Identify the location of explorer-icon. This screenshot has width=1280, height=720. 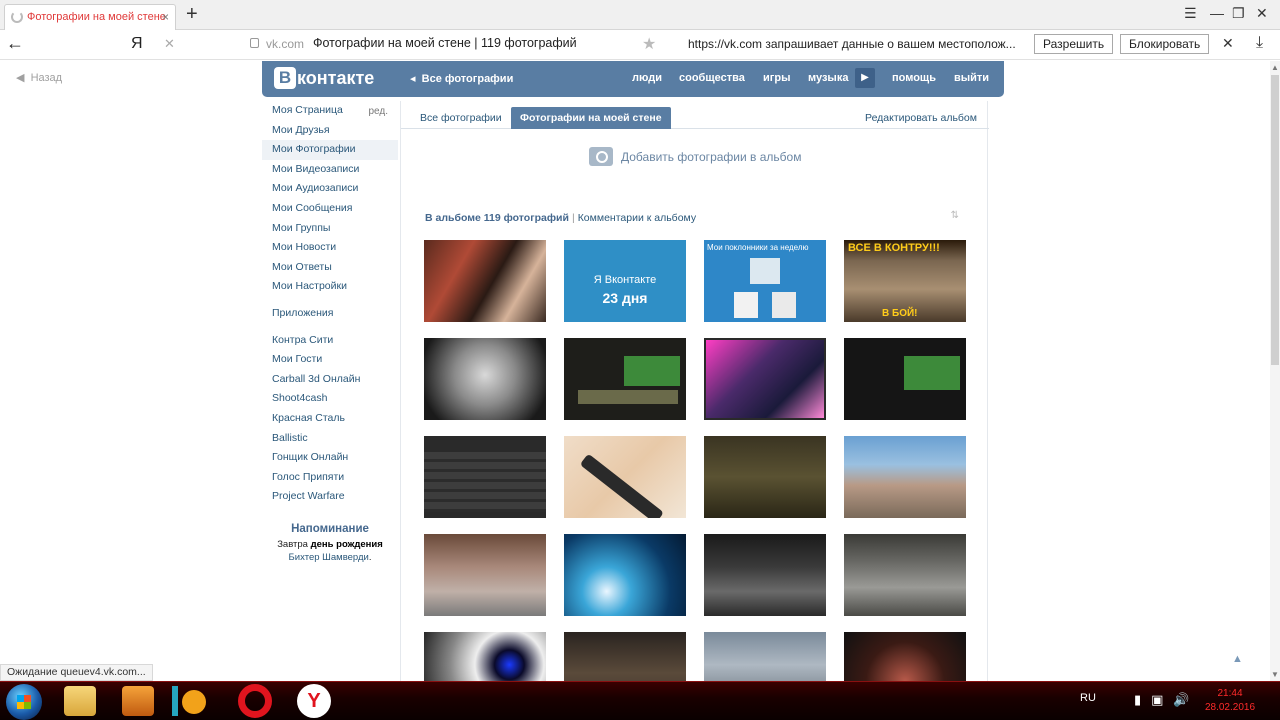
(80, 701).